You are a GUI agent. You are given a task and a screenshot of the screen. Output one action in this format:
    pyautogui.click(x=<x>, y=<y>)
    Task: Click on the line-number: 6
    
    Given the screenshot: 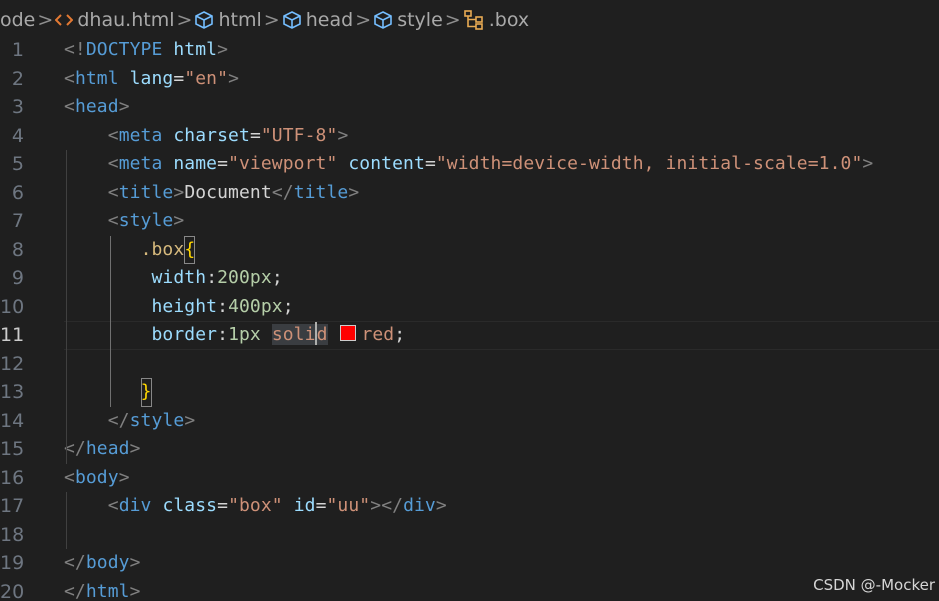 What is the action you would take?
    pyautogui.click(x=17, y=192)
    